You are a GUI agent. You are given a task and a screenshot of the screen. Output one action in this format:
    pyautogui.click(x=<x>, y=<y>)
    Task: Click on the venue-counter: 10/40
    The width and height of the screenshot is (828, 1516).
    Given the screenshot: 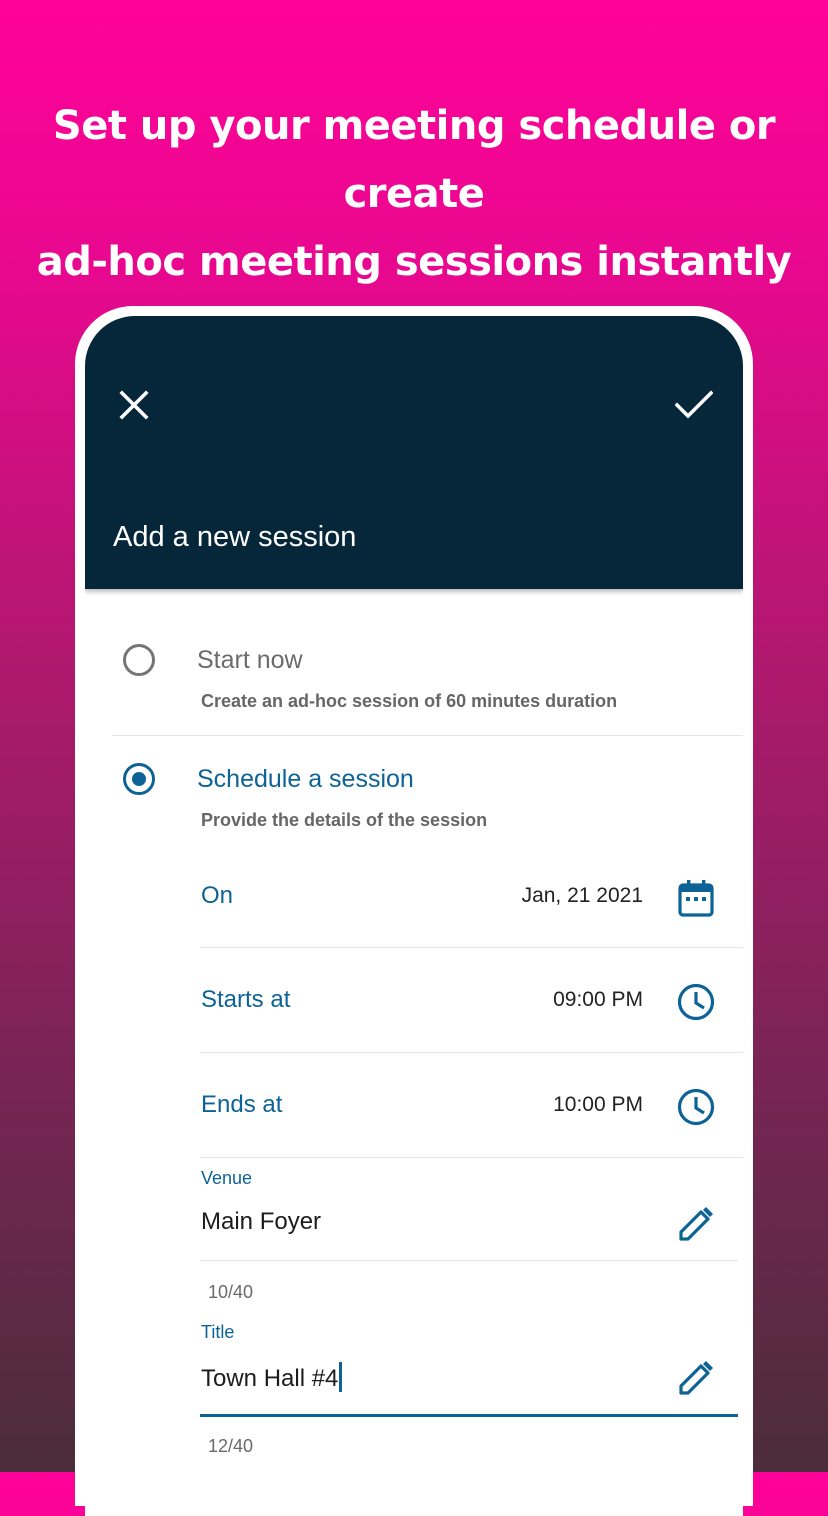 What is the action you would take?
    pyautogui.click(x=231, y=1292)
    